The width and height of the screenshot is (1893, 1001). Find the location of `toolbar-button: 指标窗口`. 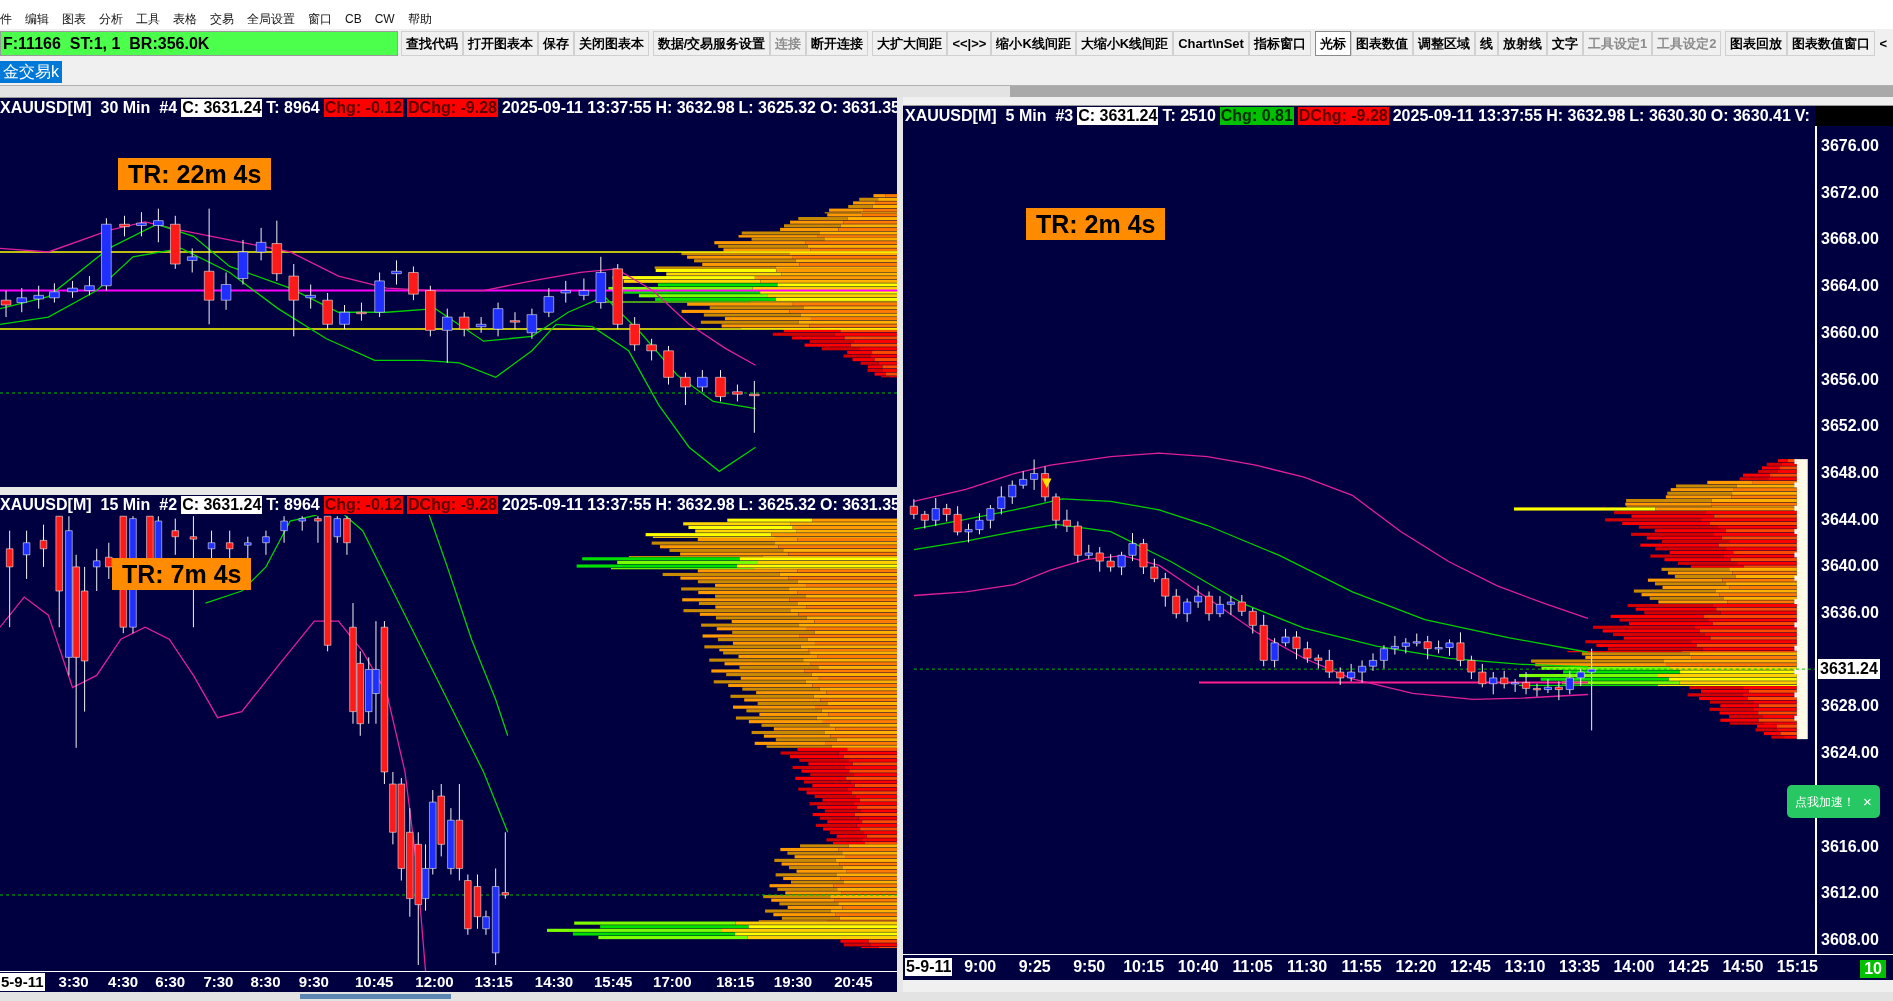

toolbar-button: 指标窗口 is located at coordinates (1279, 43).